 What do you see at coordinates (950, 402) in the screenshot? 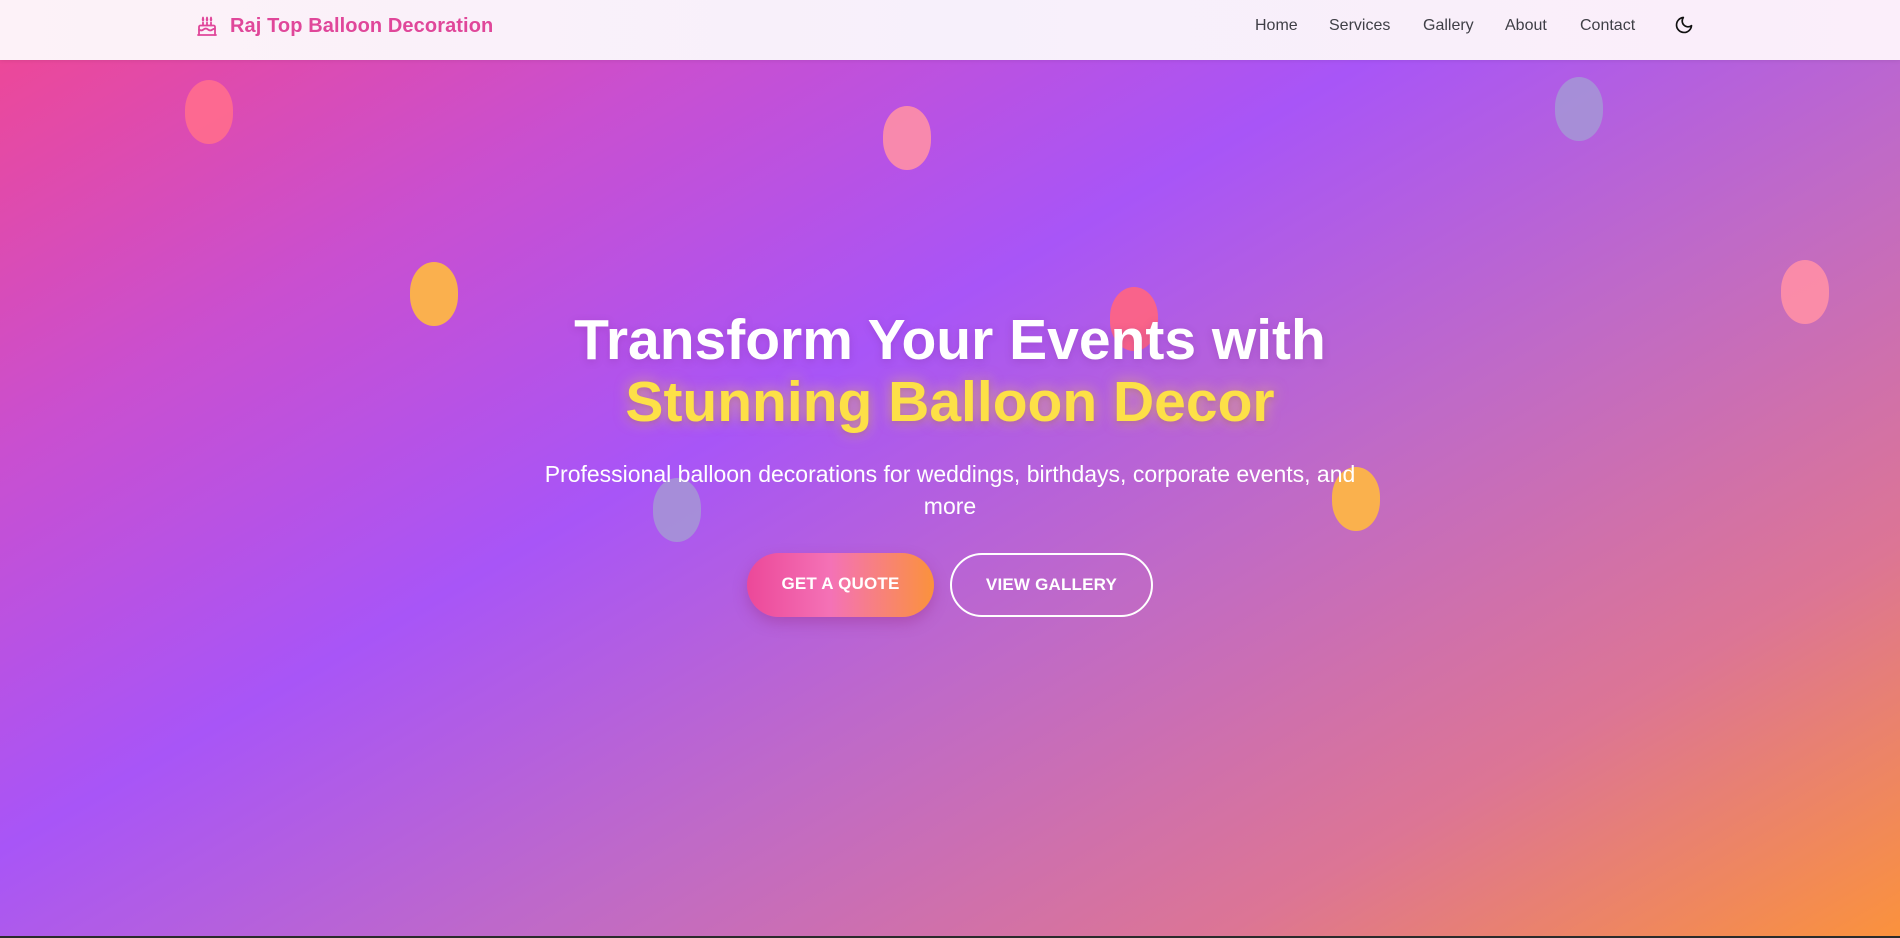
I see `hero-title-highlight: Stunning Balloon Decor` at bounding box center [950, 402].